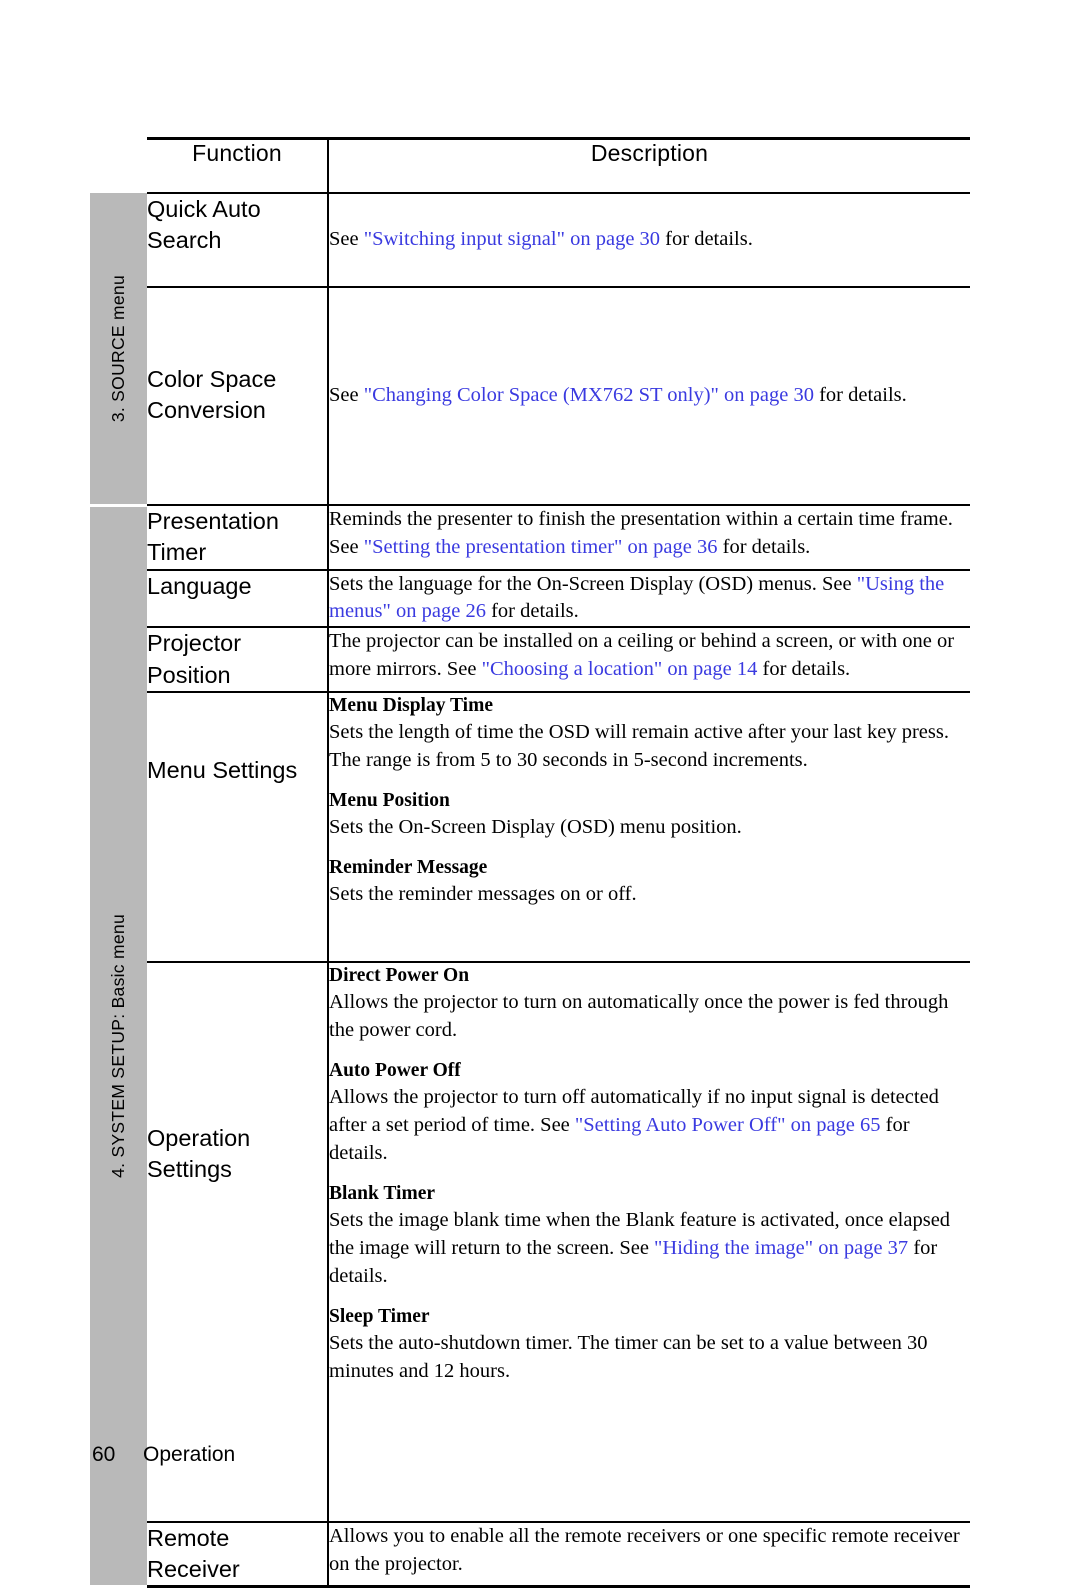 The image size is (1080, 1588). I want to click on section-band-system-setup-basic: 4. SYSTEM SETUP: Basic menu, so click(118, 1046).